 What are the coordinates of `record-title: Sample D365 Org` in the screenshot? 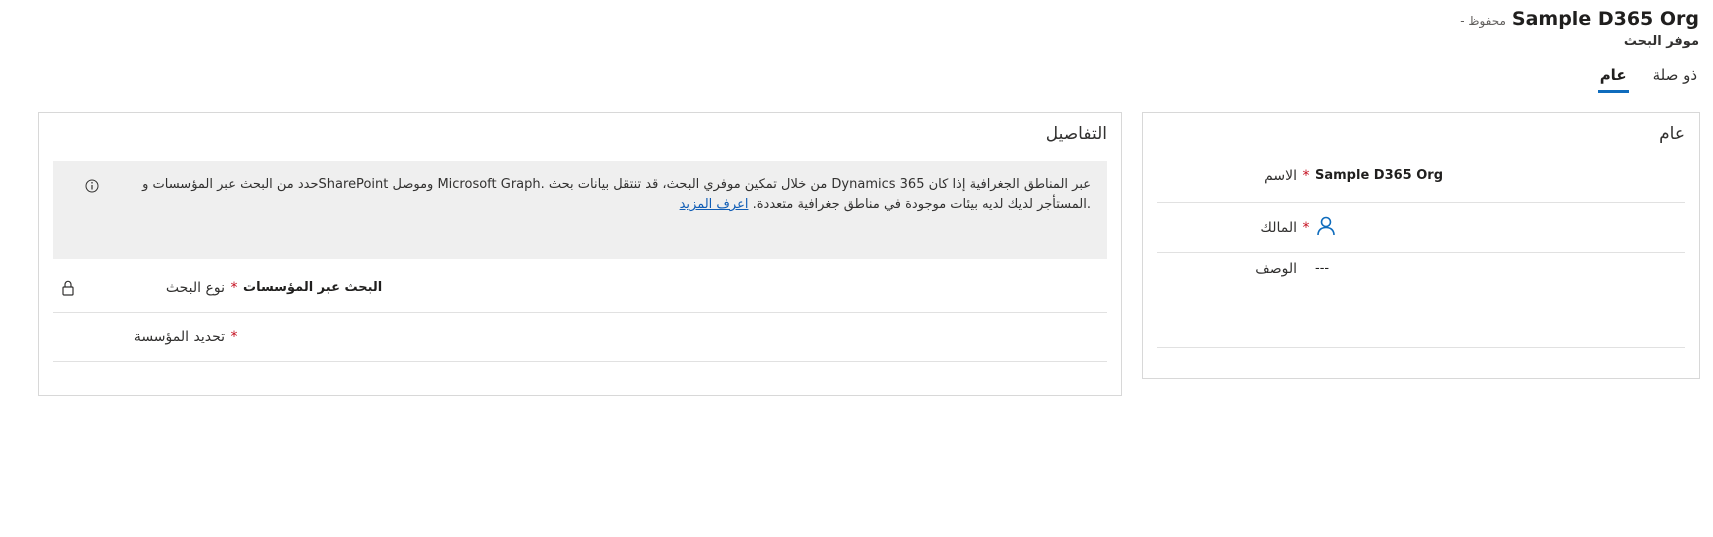 It's located at (1605, 19).